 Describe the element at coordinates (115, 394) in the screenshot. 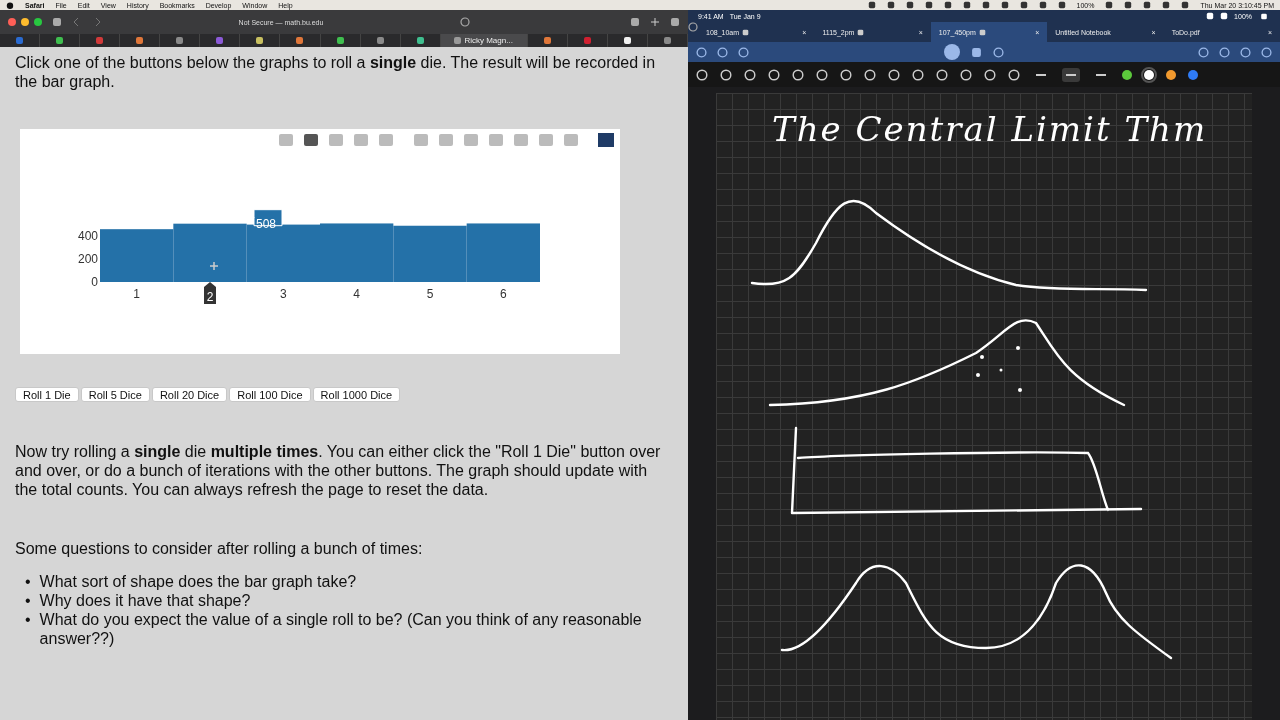

I see `roll-button: Roll 5 Dice` at that location.